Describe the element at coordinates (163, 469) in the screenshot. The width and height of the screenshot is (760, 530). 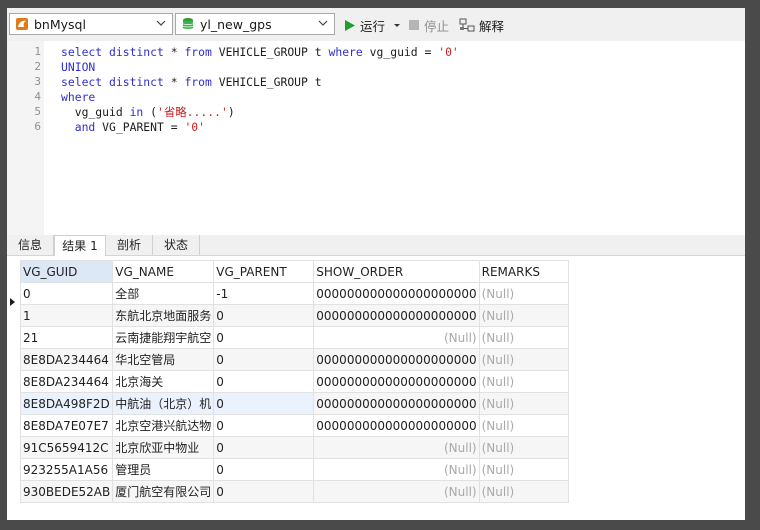
I see `table-cell: 管理员` at that location.